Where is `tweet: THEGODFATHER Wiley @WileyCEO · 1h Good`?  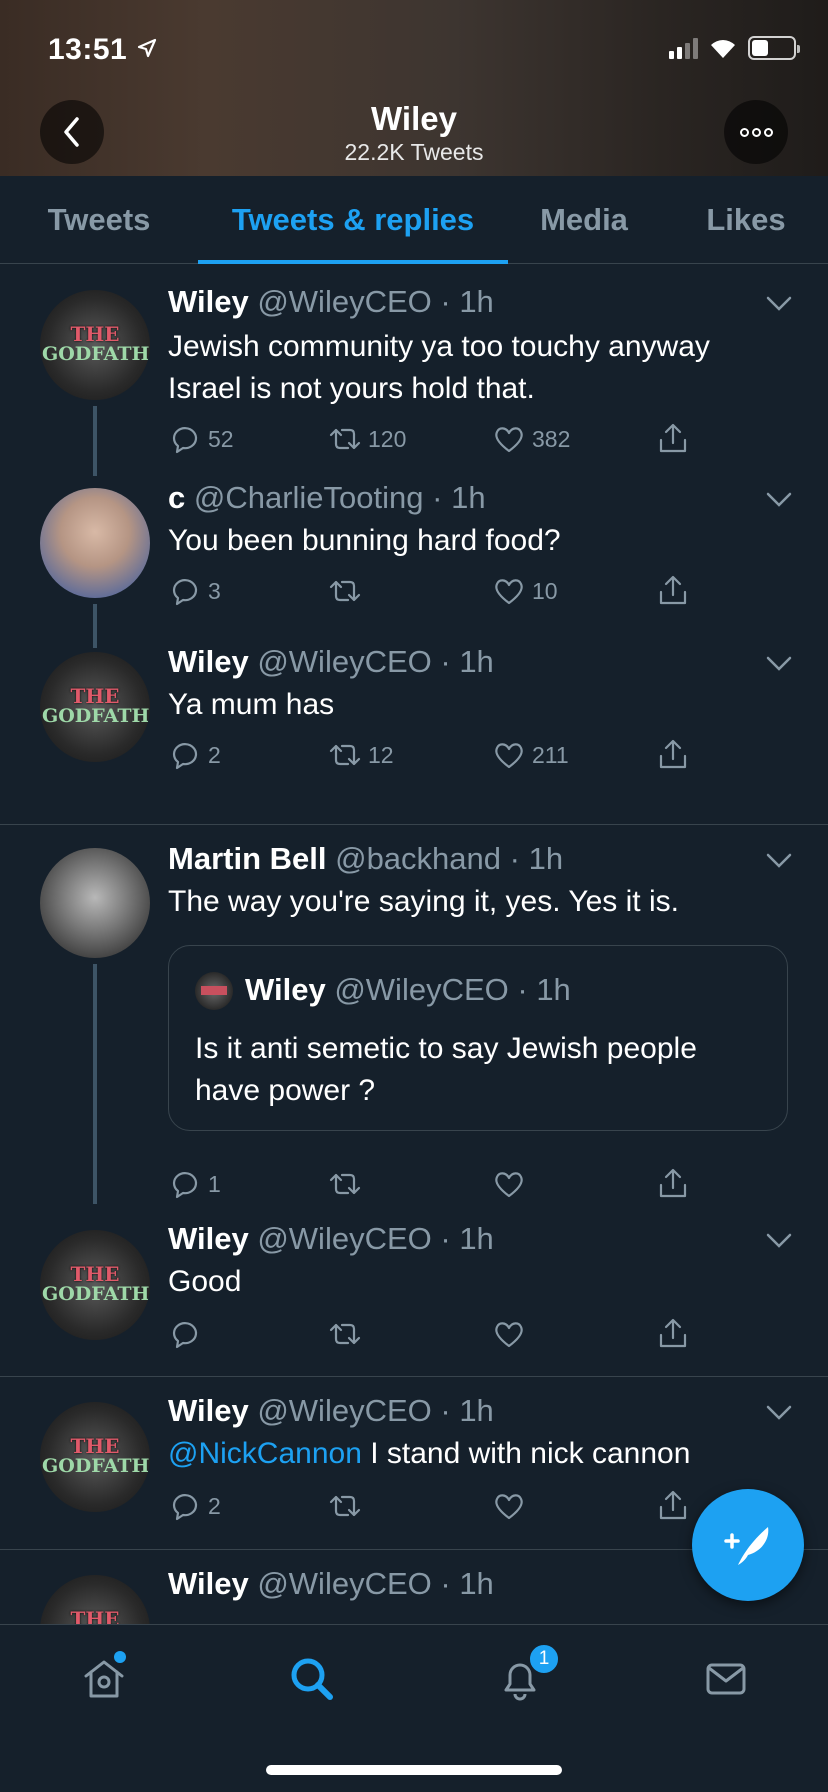 tweet: THEGODFATHER Wiley @WileyCEO · 1h Good is located at coordinates (414, 1290).